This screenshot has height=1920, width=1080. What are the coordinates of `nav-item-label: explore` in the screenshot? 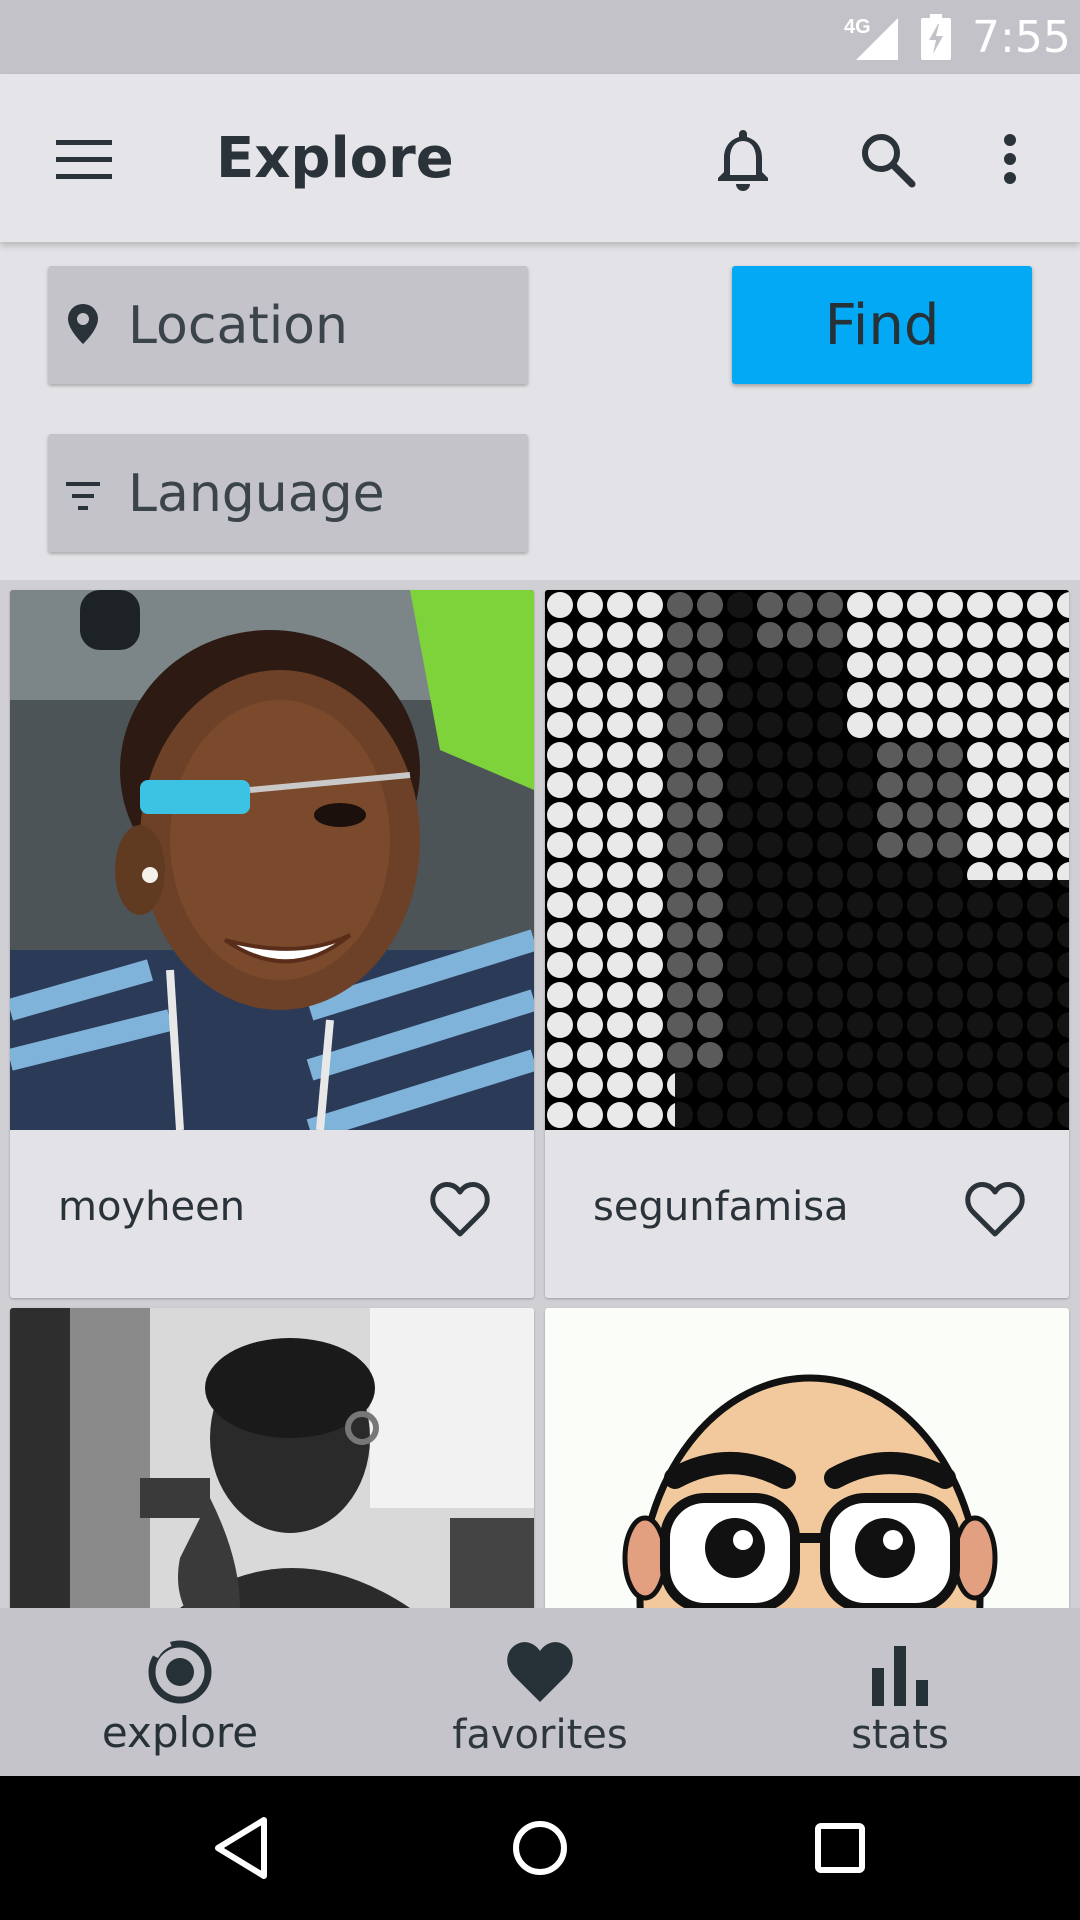 It's located at (180, 1732).